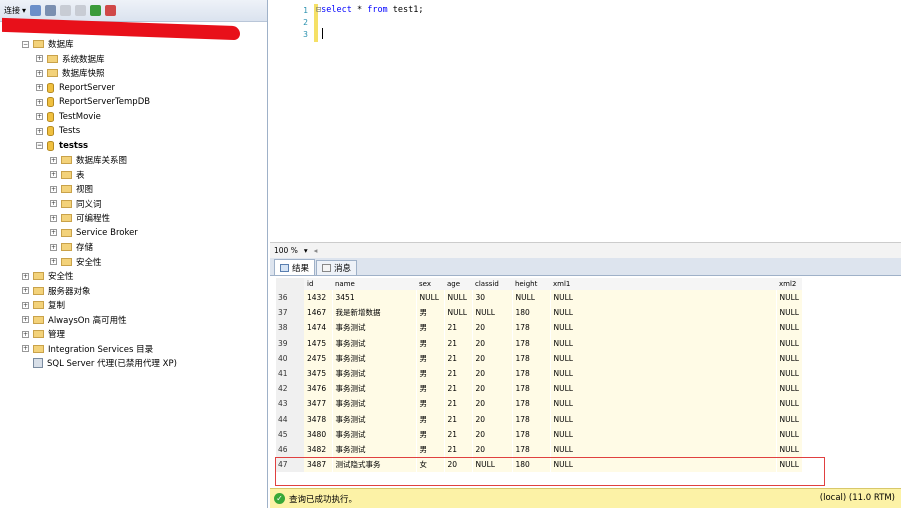  I want to click on column-header: age, so click(458, 284).